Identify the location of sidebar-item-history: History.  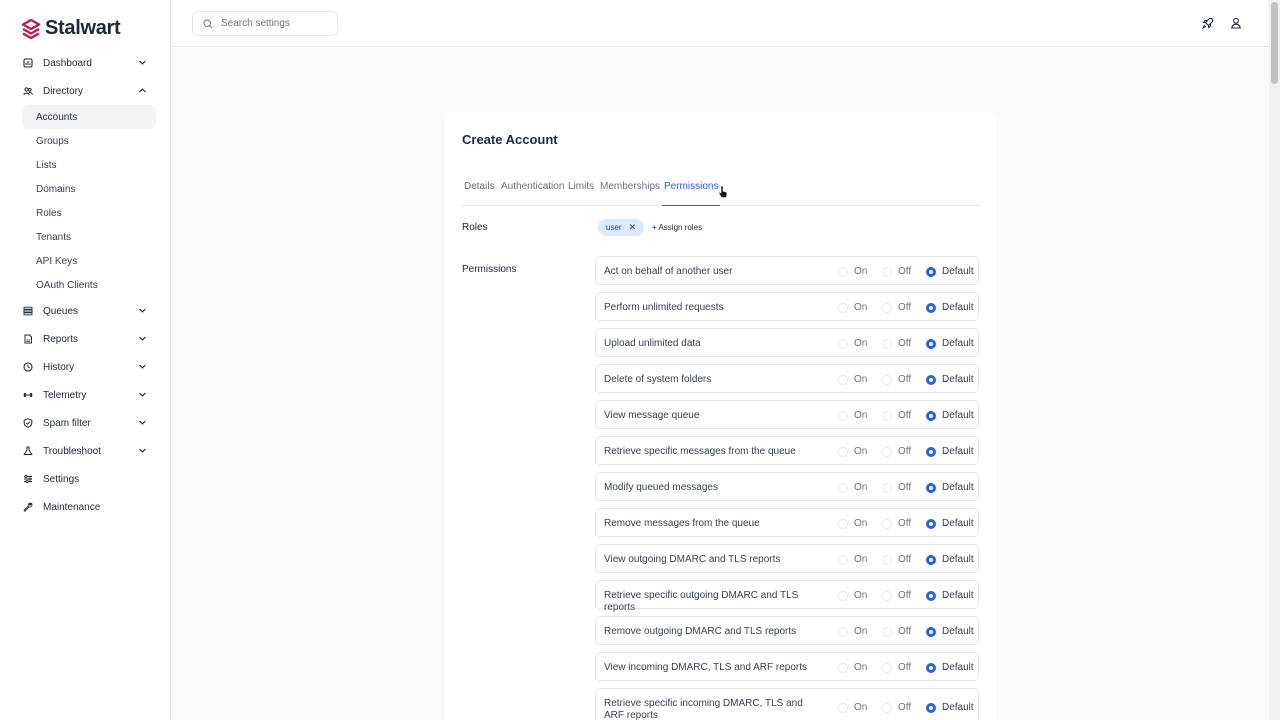
(85, 367).